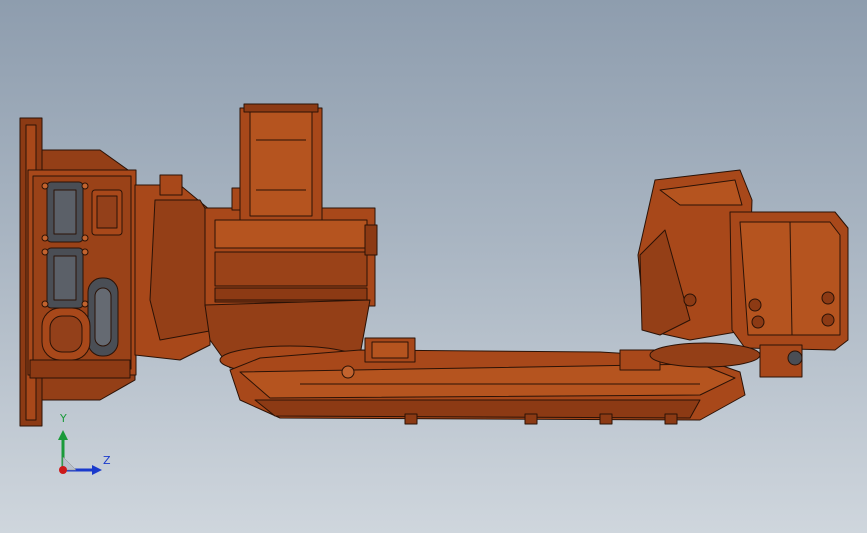 Image resolution: width=867 pixels, height=533 pixels. I want to click on wrist-housing, so click(743, 273).